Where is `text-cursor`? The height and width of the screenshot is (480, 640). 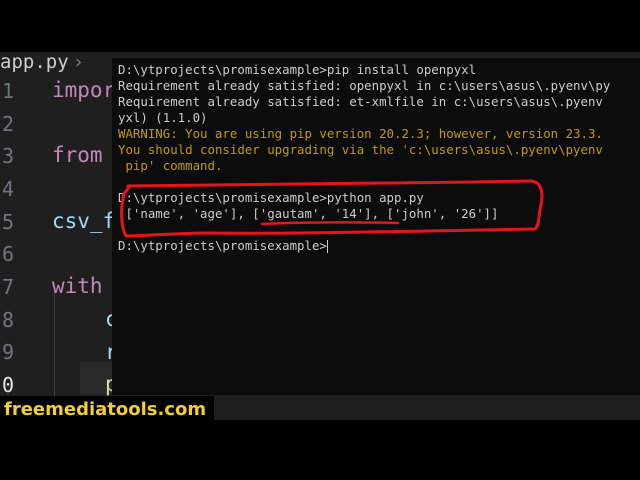 text-cursor is located at coordinates (327, 246).